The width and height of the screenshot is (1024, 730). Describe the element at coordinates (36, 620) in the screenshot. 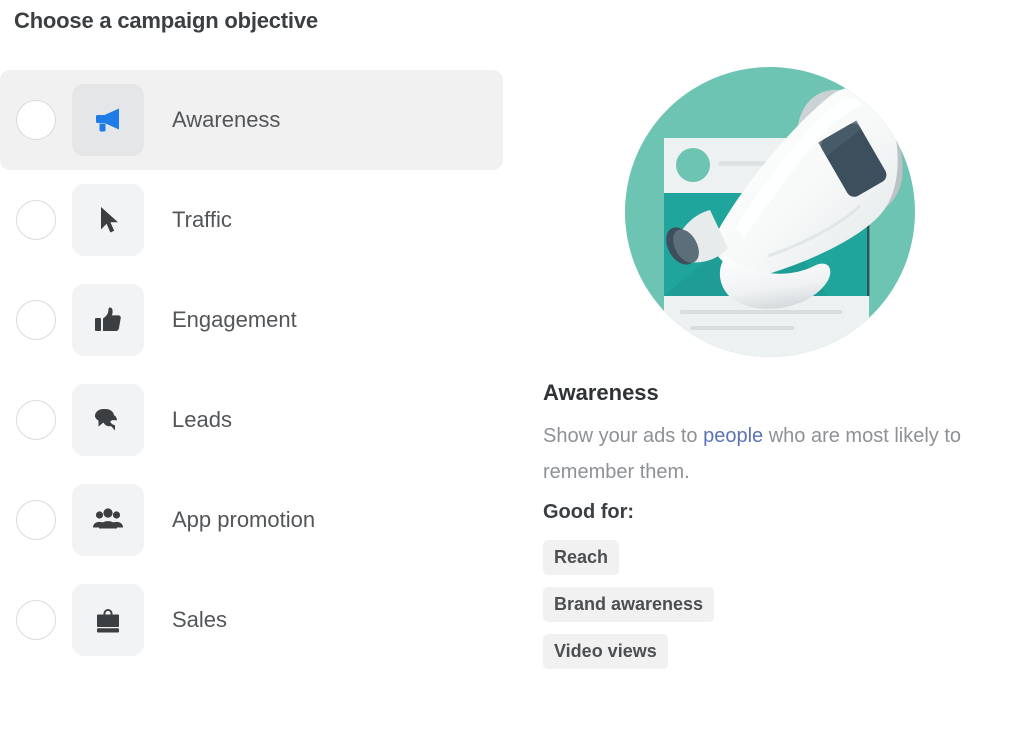

I see `radio-sales` at that location.